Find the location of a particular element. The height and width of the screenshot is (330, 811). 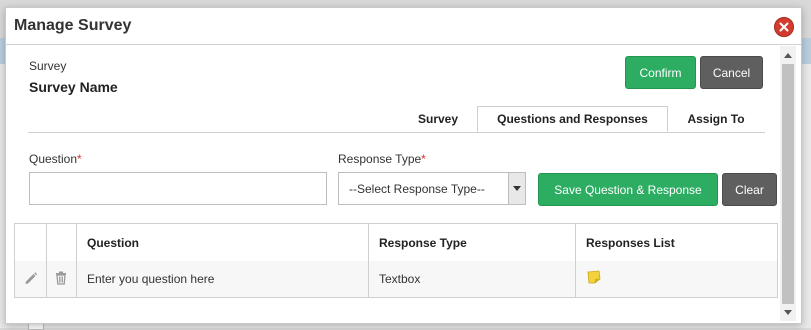

tabs-divider is located at coordinates (396, 132).